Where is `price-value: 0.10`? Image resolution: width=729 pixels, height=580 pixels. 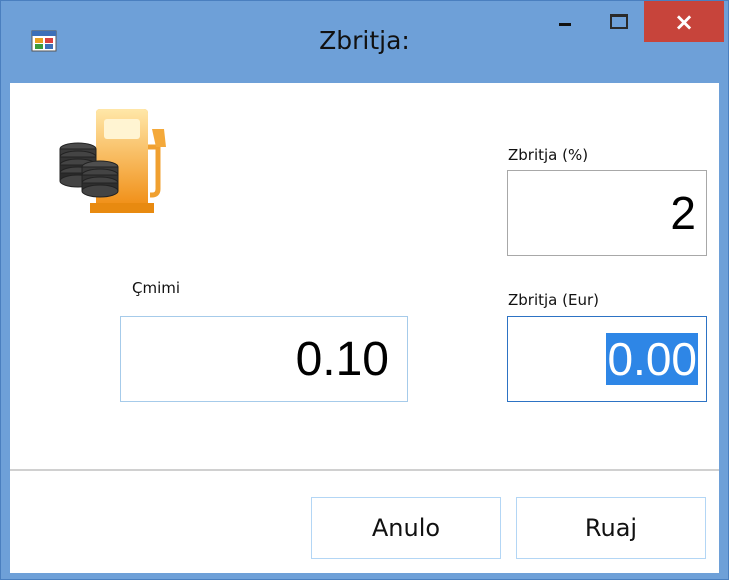 price-value: 0.10 is located at coordinates (342, 359).